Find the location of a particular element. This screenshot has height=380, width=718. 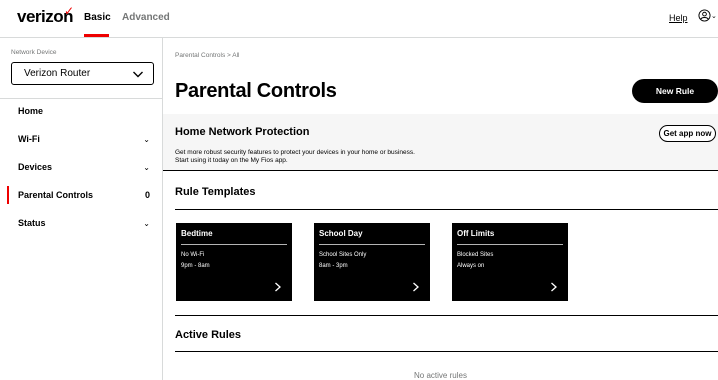

protection-title: Home Network Protection is located at coordinates (242, 132).